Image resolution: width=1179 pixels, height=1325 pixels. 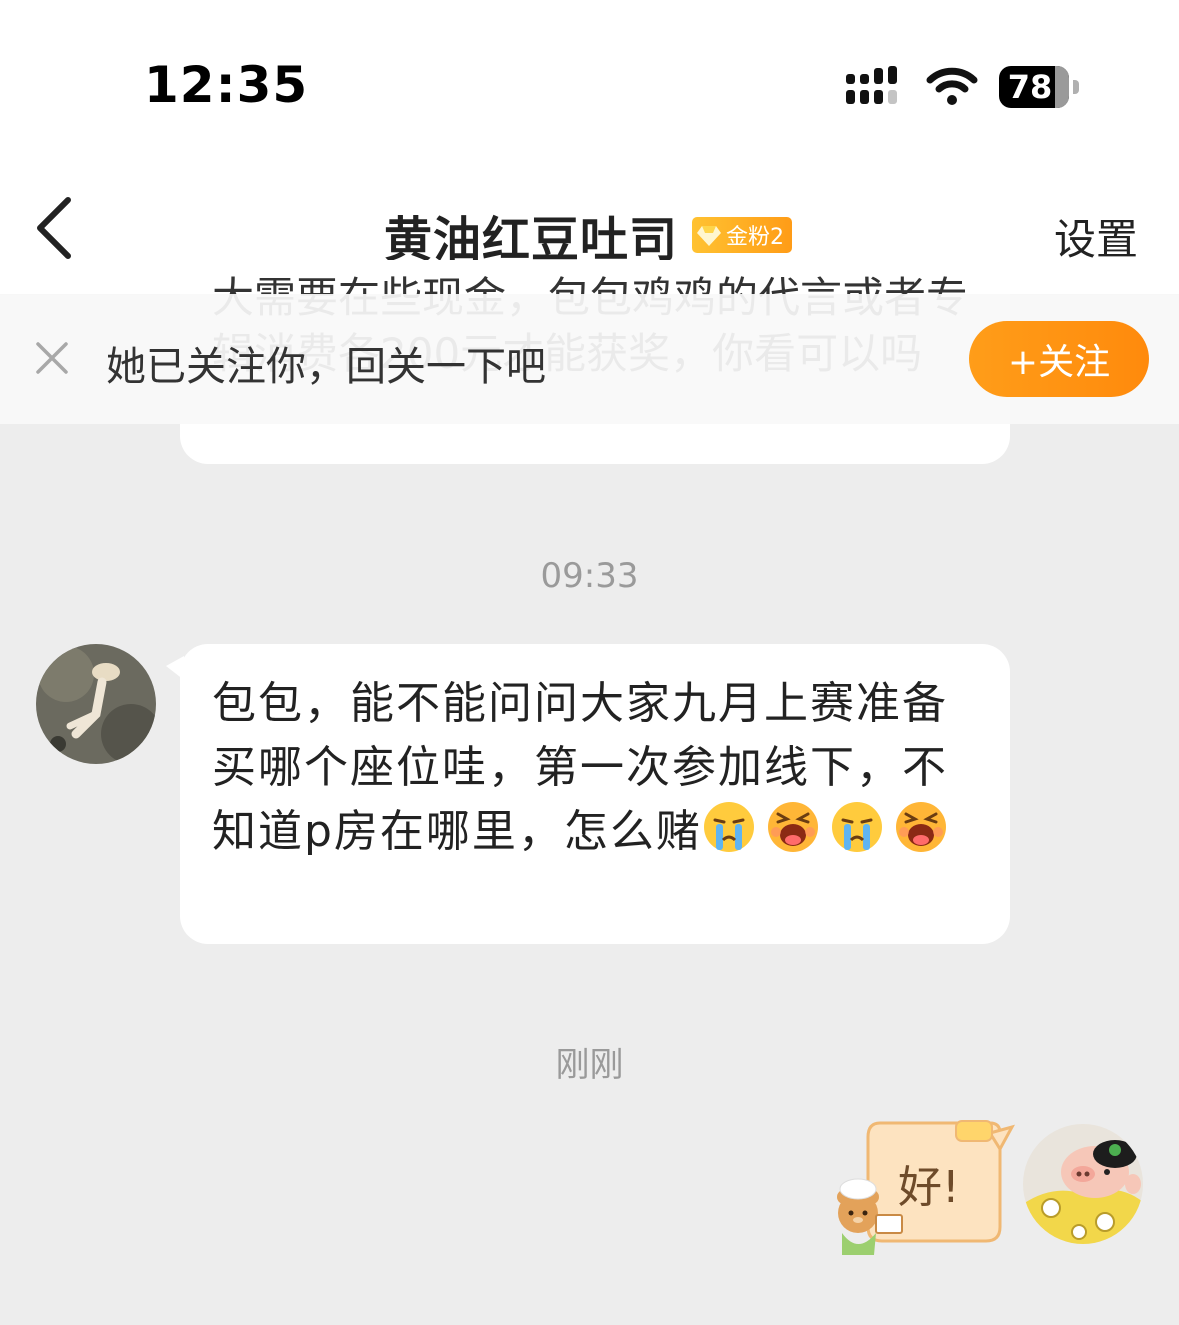 What do you see at coordinates (1096, 236) in the screenshot?
I see `settings-button: 设置` at bounding box center [1096, 236].